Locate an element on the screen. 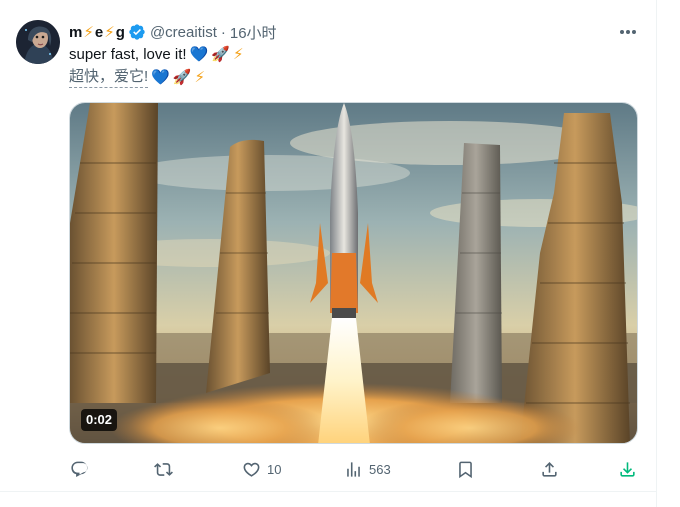 The height and width of the screenshot is (507, 680). more-icon is located at coordinates (628, 32).